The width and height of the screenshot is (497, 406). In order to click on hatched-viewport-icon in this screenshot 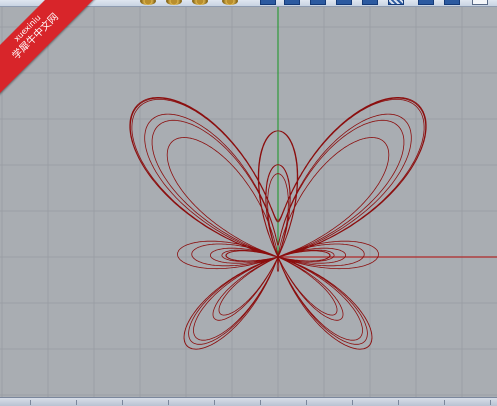, I will do `click(396, 2)`.